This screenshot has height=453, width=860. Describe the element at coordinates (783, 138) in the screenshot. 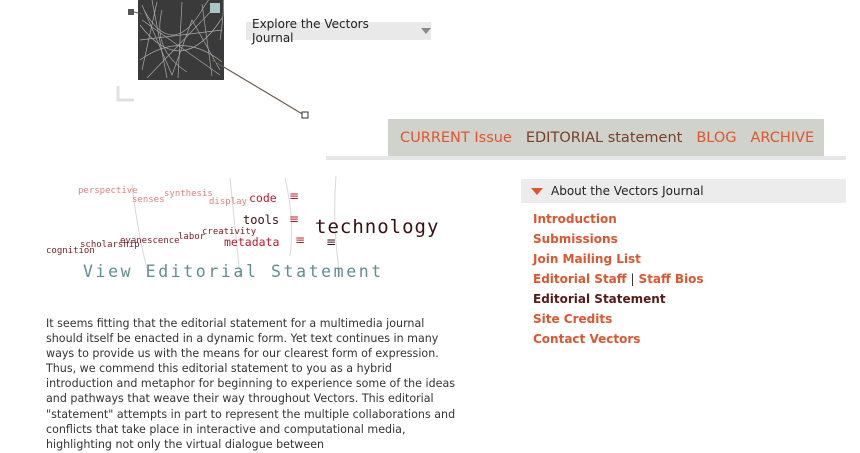

I see `nav-archive: ARCHIVE` at that location.